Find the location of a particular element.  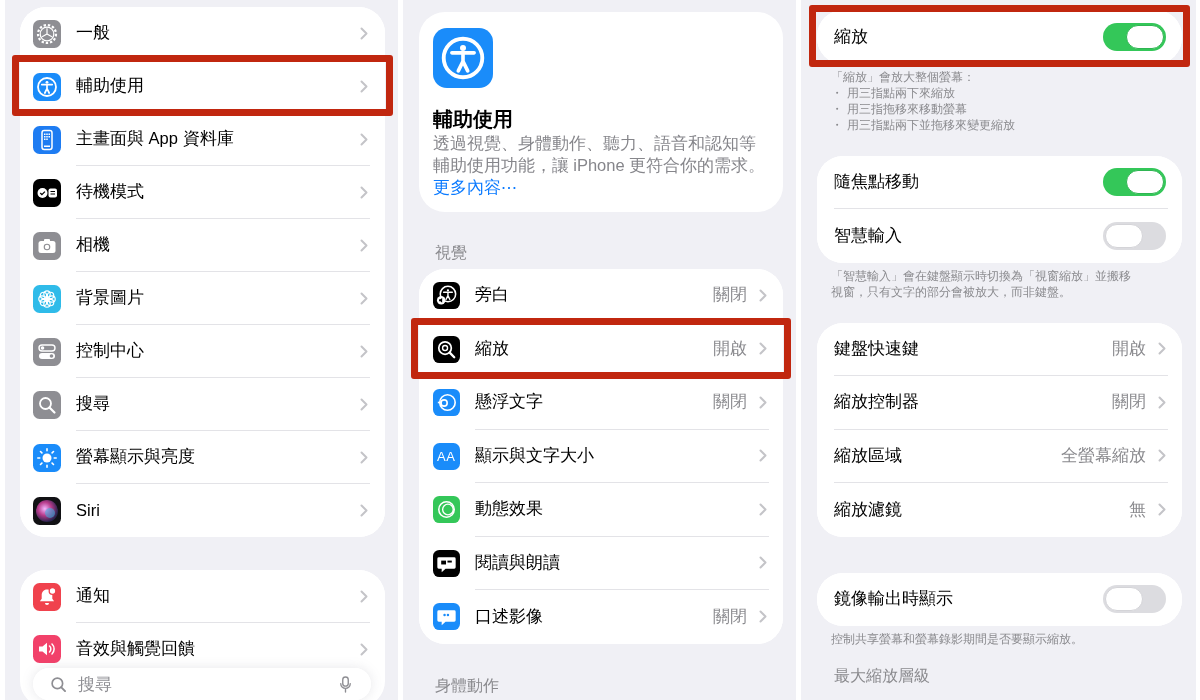

page-title: 輔助使用 is located at coordinates (473, 119).